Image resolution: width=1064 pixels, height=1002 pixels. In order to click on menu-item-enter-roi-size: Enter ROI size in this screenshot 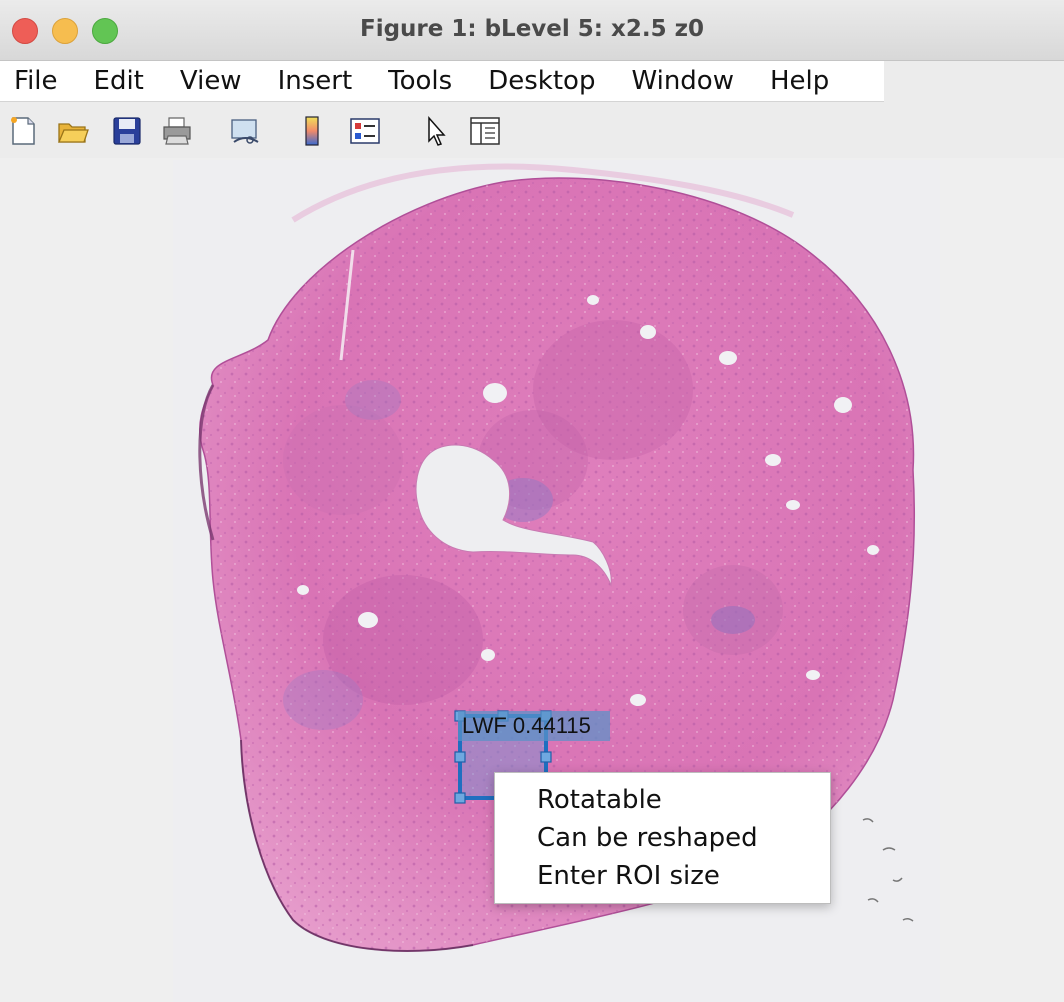, I will do `click(628, 876)`.